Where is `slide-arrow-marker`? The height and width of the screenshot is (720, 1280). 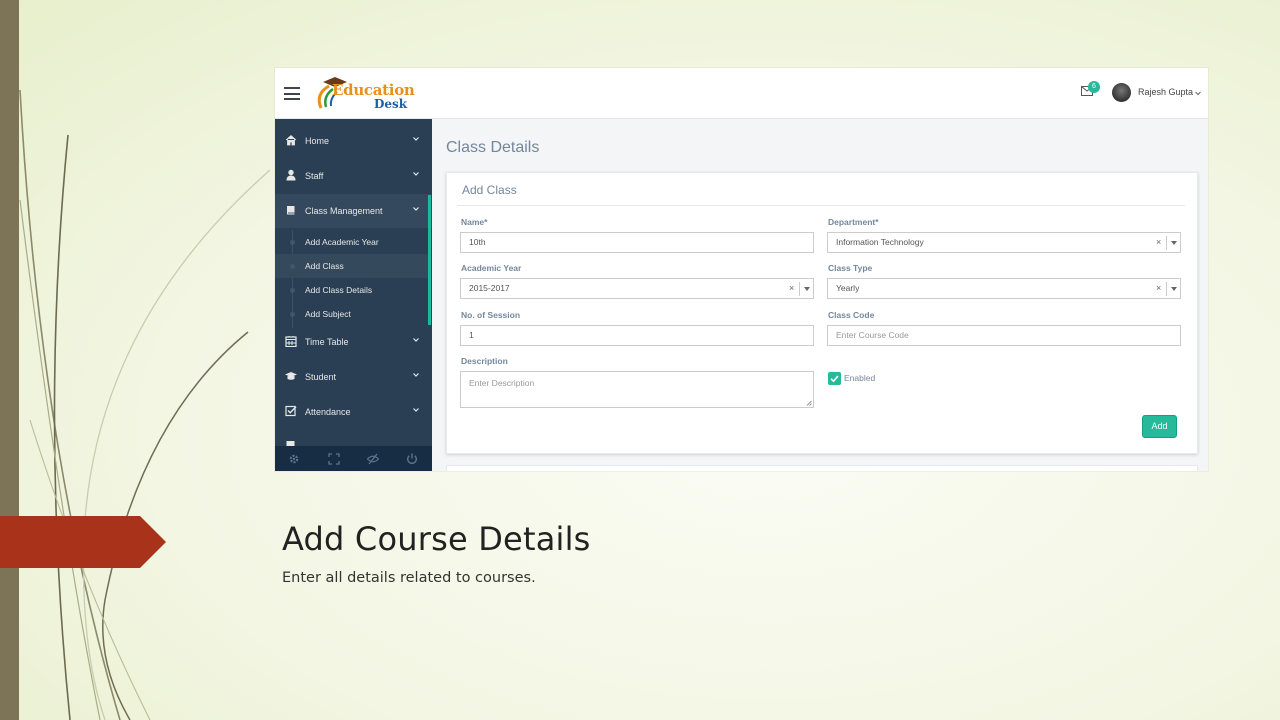
slide-arrow-marker is located at coordinates (83, 542).